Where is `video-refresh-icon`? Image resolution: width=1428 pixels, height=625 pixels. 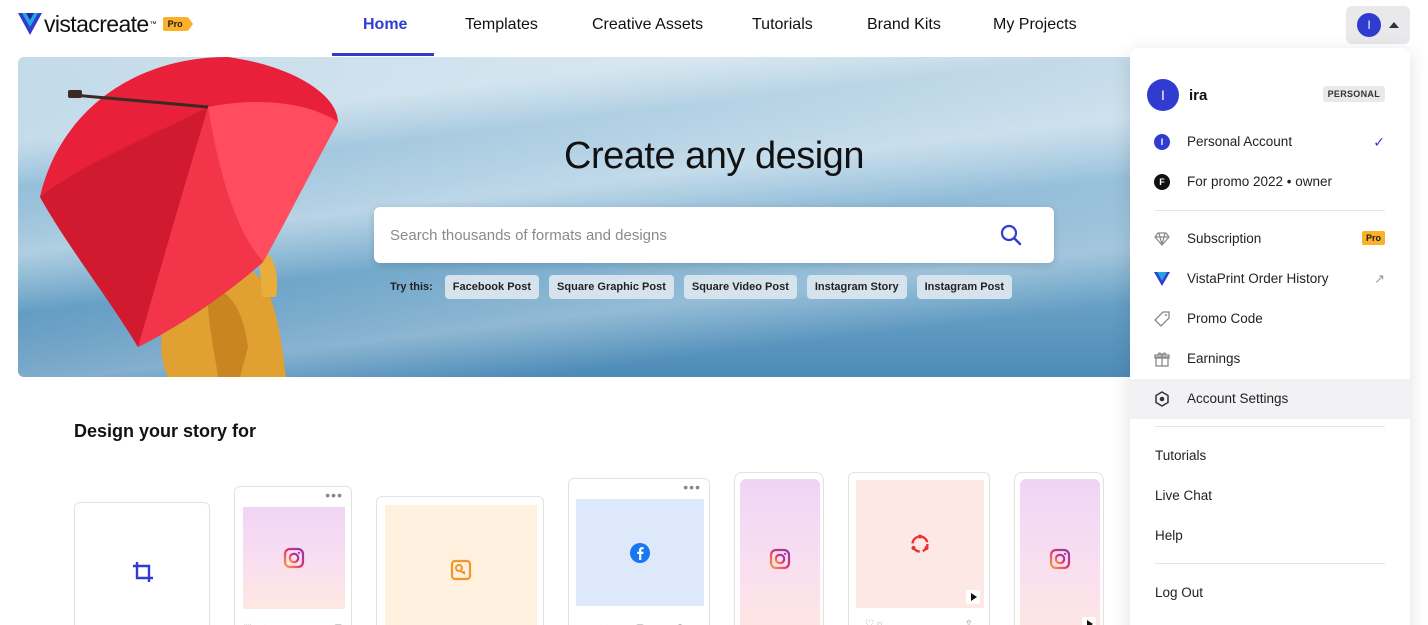 video-refresh-icon is located at coordinates (920, 543).